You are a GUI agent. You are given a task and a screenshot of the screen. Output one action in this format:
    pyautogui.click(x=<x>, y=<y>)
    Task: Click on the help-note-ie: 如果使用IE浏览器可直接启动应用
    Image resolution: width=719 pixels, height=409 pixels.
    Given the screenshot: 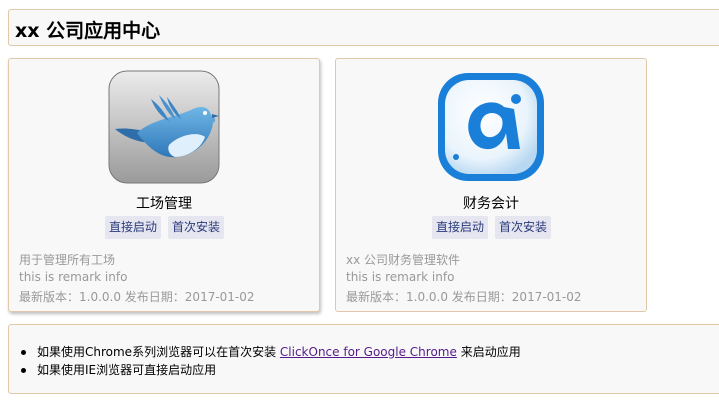 What is the action you would take?
    pyautogui.click(x=271, y=370)
    